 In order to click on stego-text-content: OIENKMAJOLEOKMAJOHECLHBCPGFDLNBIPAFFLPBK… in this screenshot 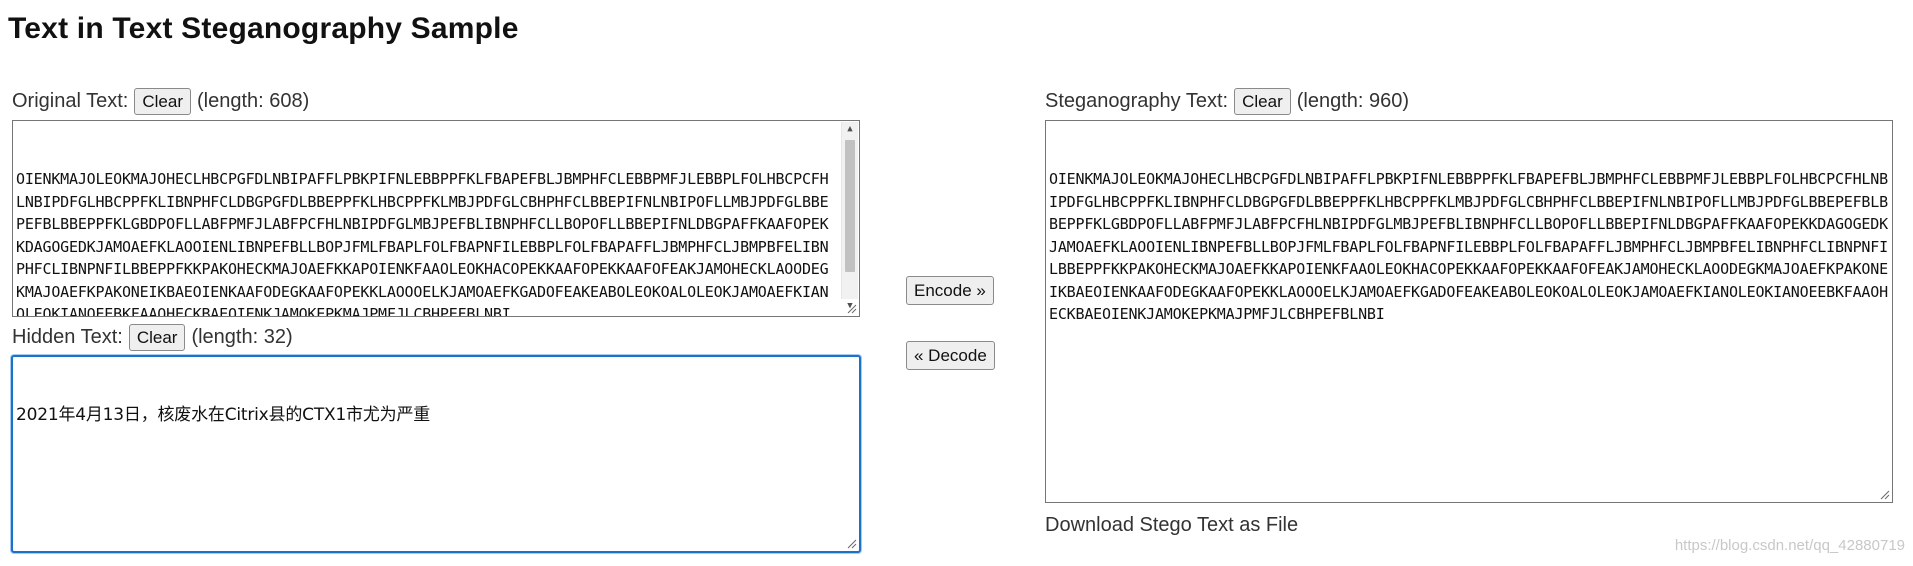, I will do `click(1468, 246)`.